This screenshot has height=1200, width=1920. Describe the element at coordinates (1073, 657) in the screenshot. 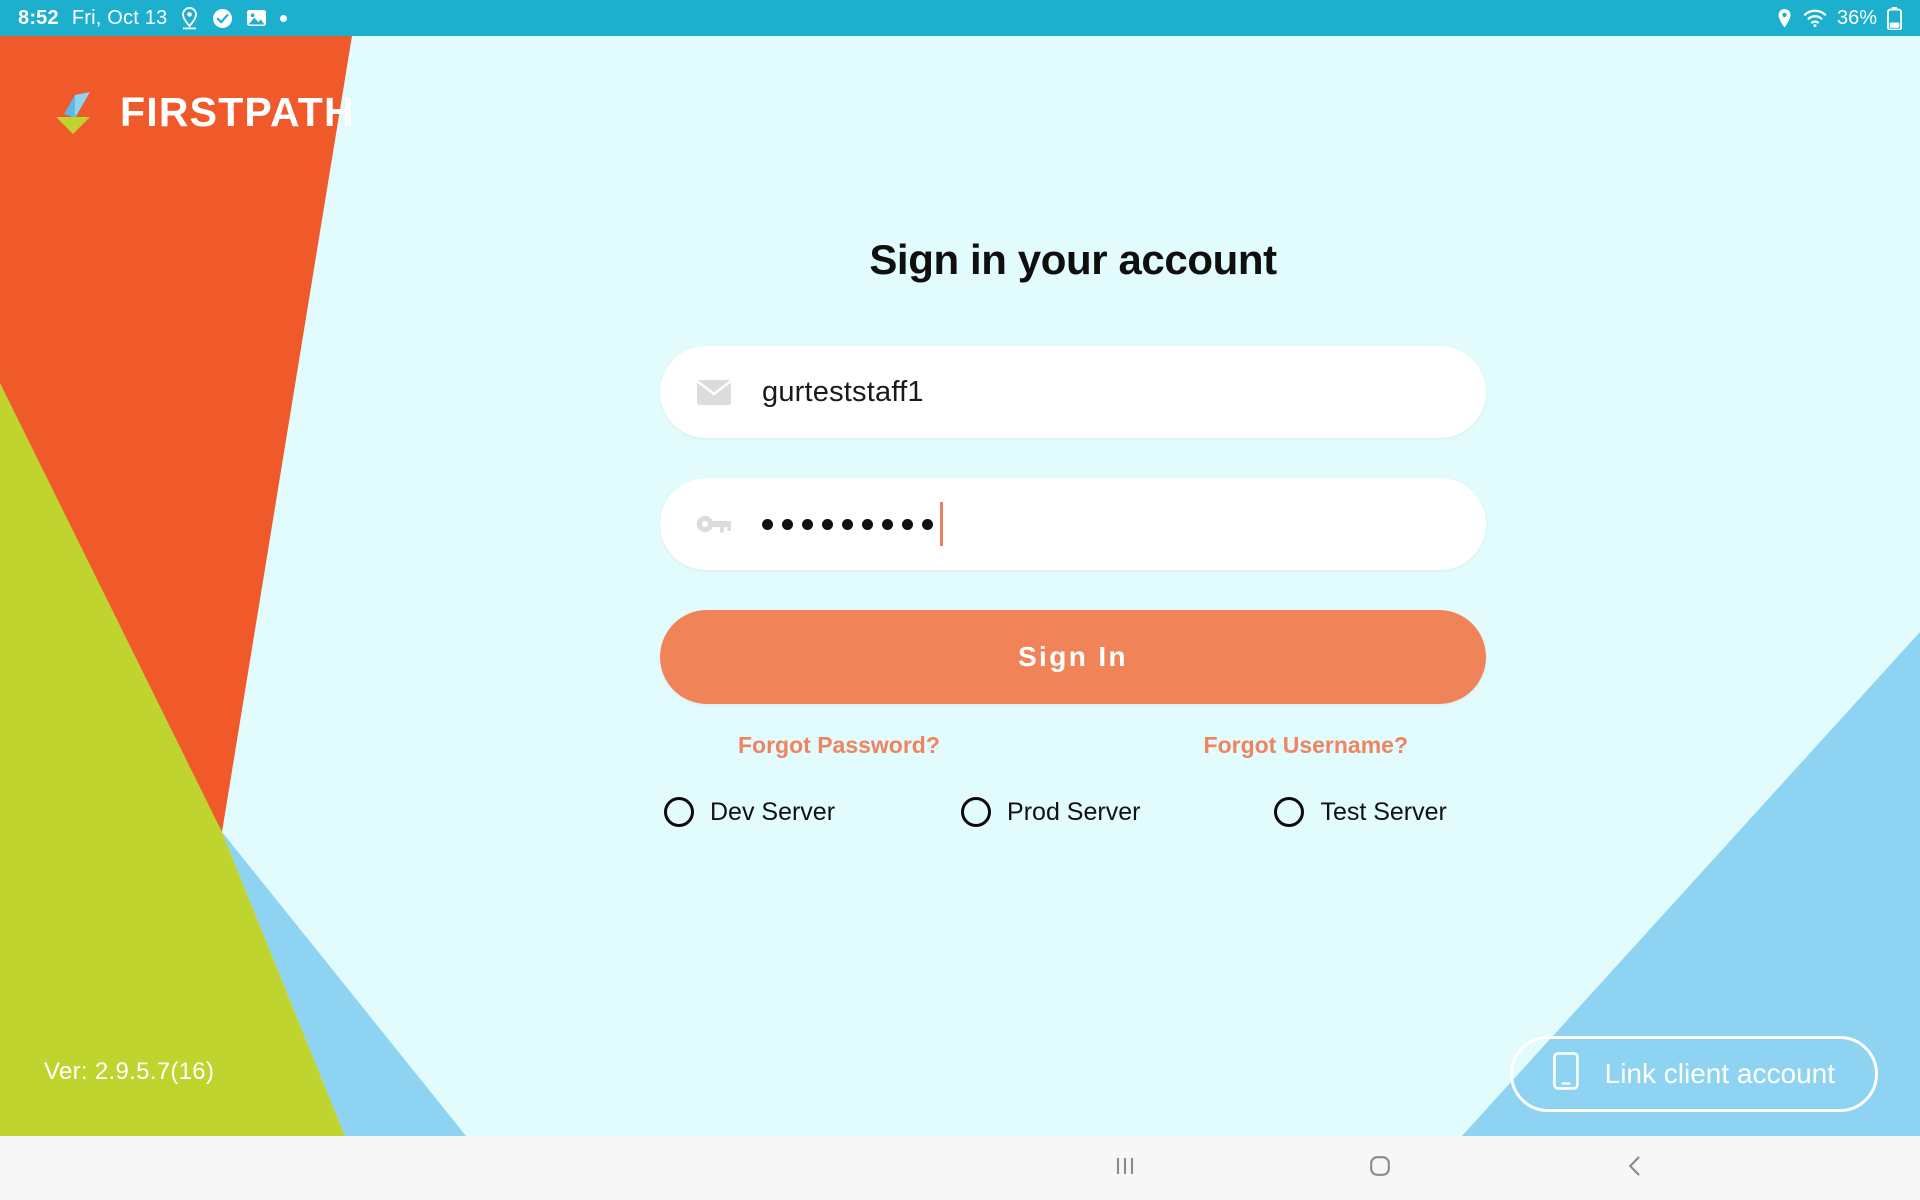

I see `sign-in-button: Sign In` at that location.